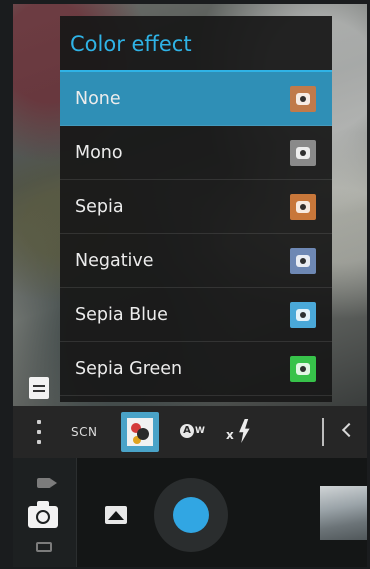 The width and height of the screenshot is (370, 569). What do you see at coordinates (196, 315) in the screenshot?
I see `color-effect-option: Sepia Blue` at bounding box center [196, 315].